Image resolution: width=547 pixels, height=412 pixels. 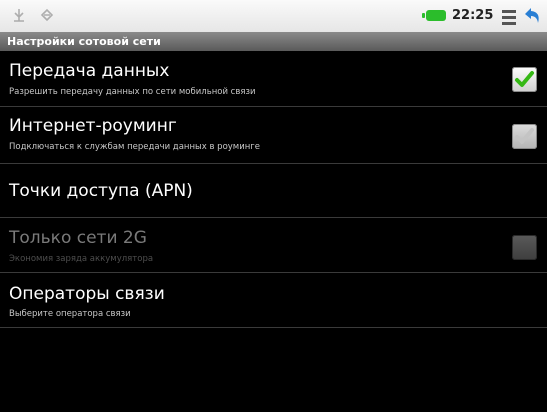 I want to click on debug-icon, so click(x=47, y=15).